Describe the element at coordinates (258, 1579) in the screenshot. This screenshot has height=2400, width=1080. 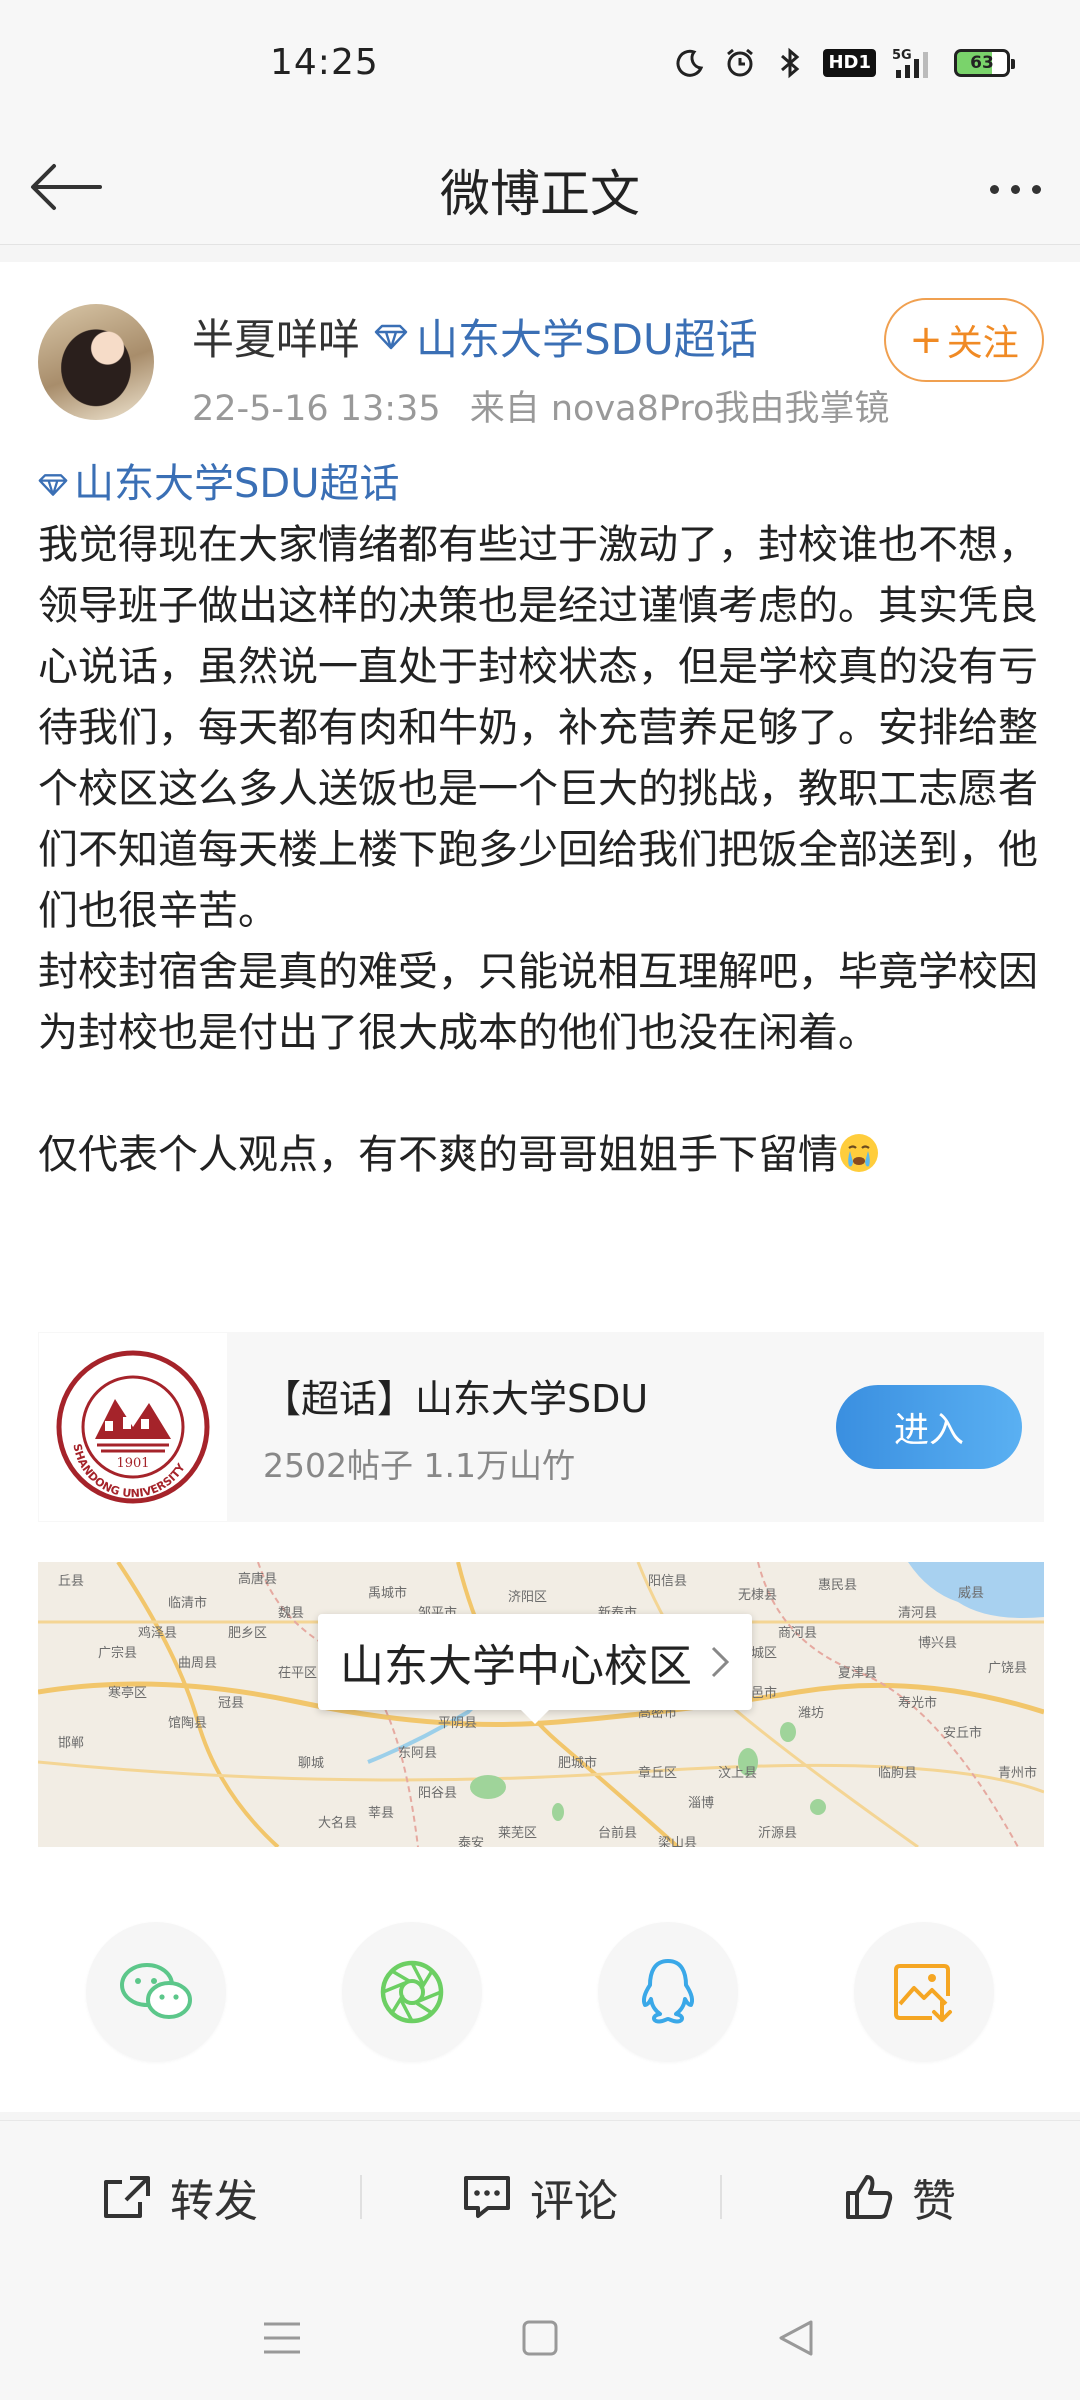
I see `map-place-label: 高唐县` at that location.